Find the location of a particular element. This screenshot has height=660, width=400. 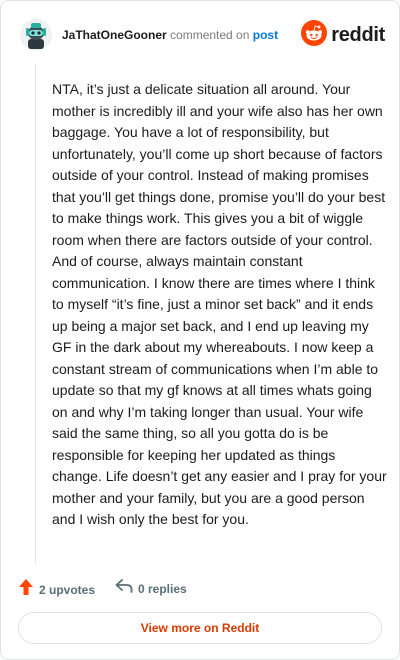

commented-on-text: commented on is located at coordinates (210, 35).